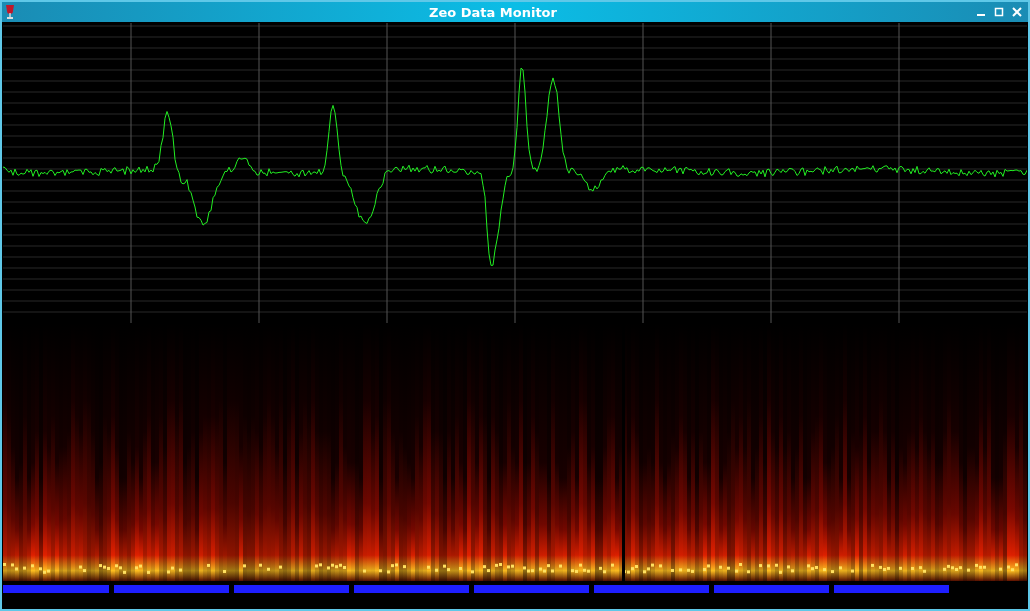 The width and height of the screenshot is (1030, 611). What do you see at coordinates (1017, 12) in the screenshot?
I see `close-icon` at bounding box center [1017, 12].